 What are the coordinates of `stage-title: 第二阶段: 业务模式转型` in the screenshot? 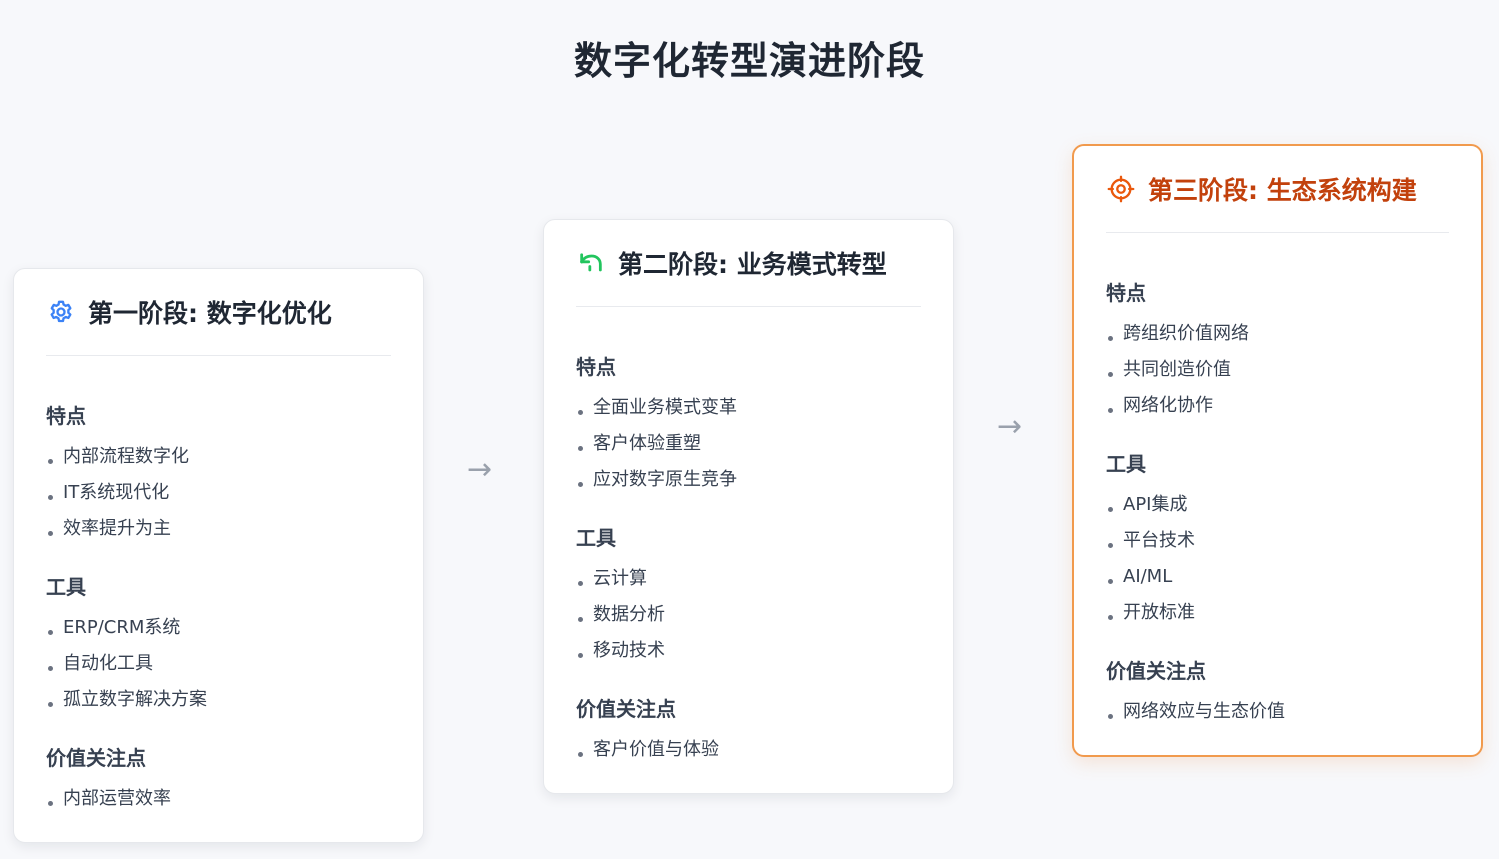 It's located at (752, 264).